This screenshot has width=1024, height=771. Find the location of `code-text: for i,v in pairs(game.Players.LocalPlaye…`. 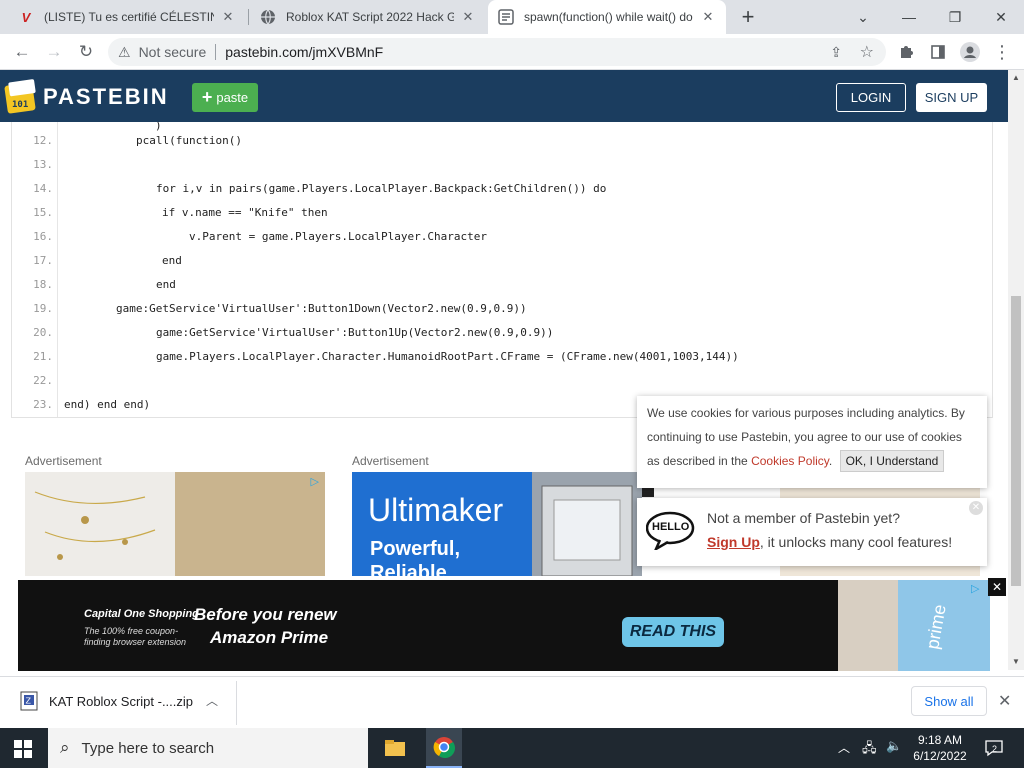

code-text: for i,v in pairs(game.Players.LocalPlaye… is located at coordinates (381, 189).